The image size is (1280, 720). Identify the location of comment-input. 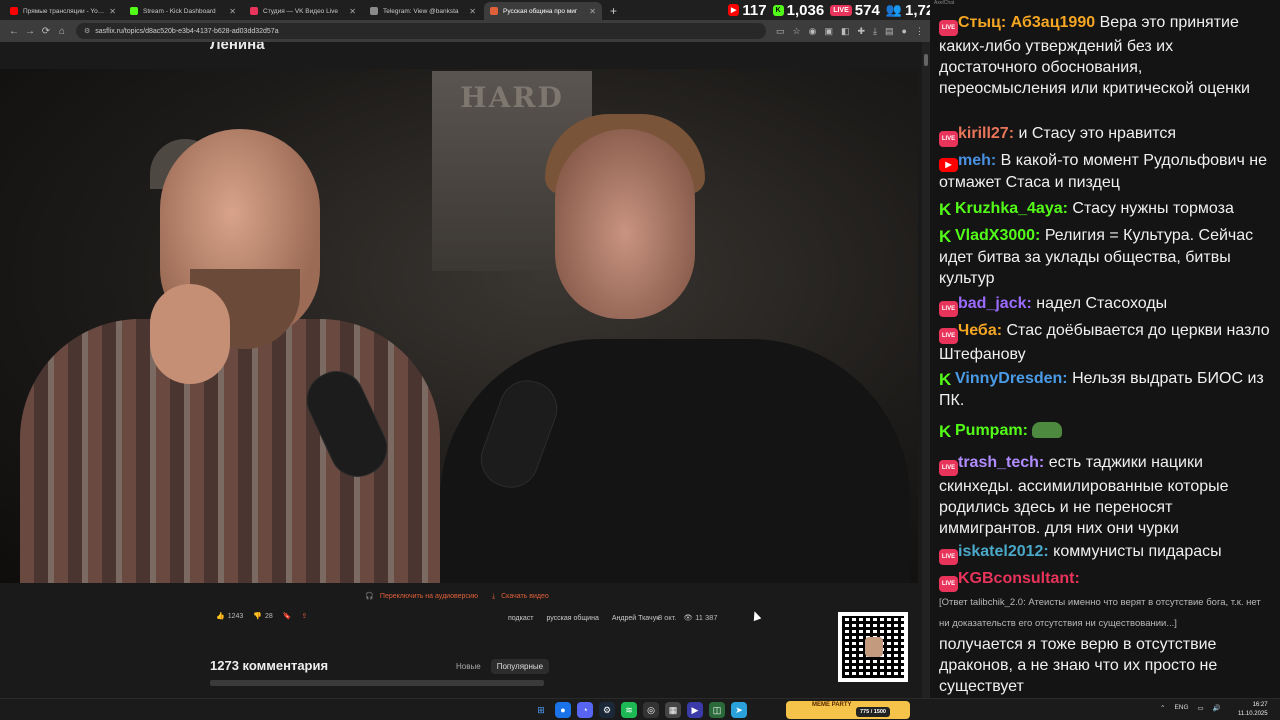
(377, 683).